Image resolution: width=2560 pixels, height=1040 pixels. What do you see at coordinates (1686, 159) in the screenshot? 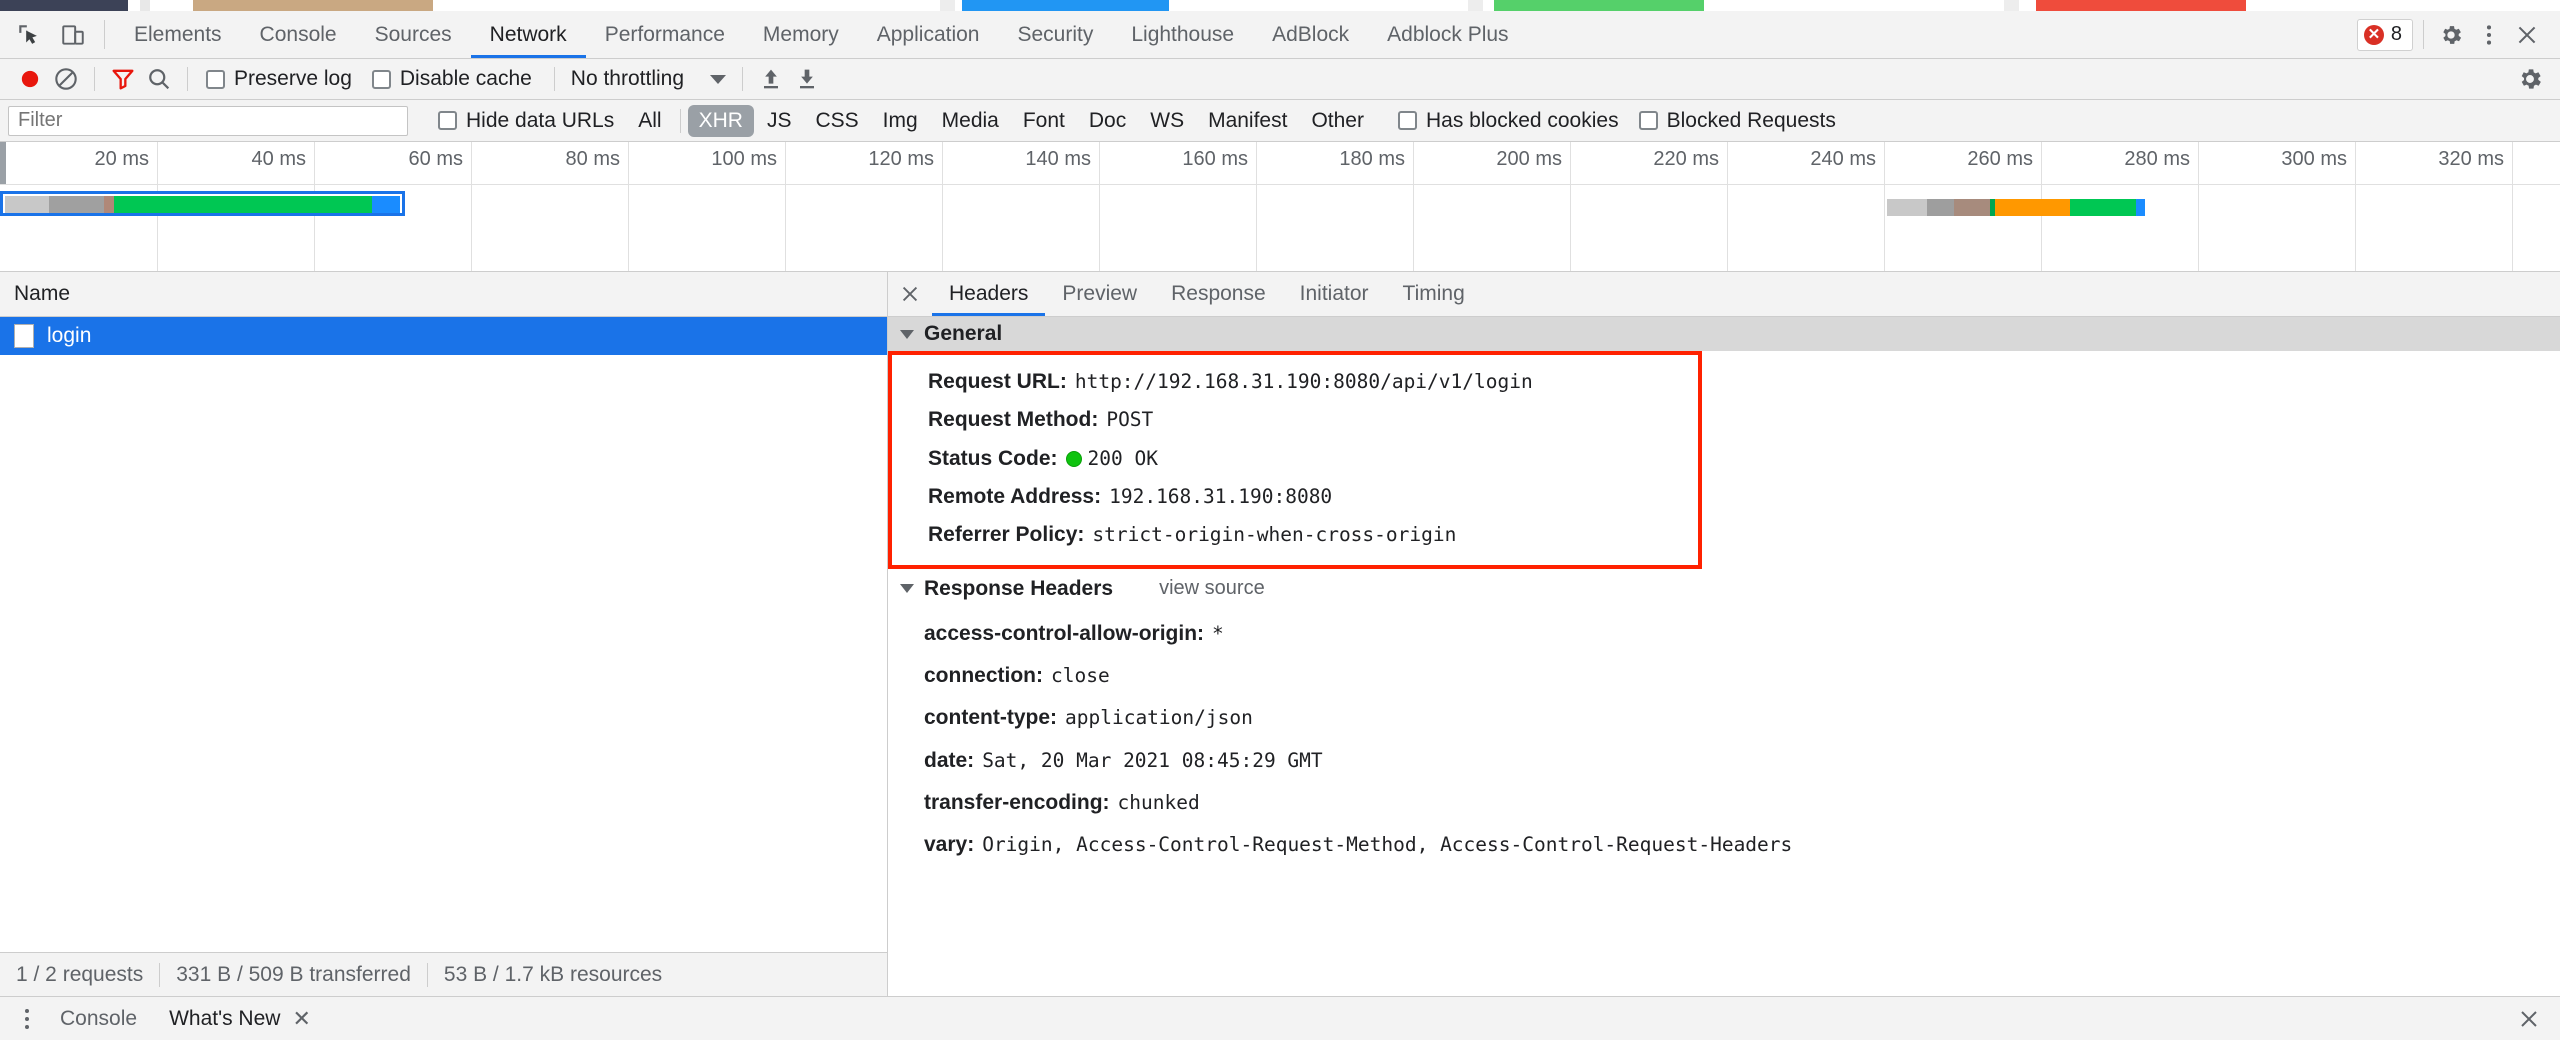
I see `overview-tick-label: 220 ms` at bounding box center [1686, 159].